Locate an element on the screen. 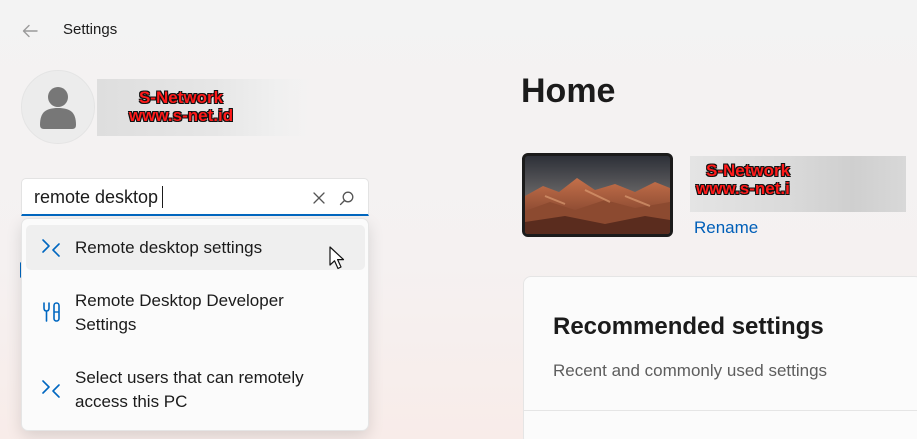 The height and width of the screenshot is (439, 917). suggestion-remote-desktop-settings: Remote desktop settings is located at coordinates (195, 247).